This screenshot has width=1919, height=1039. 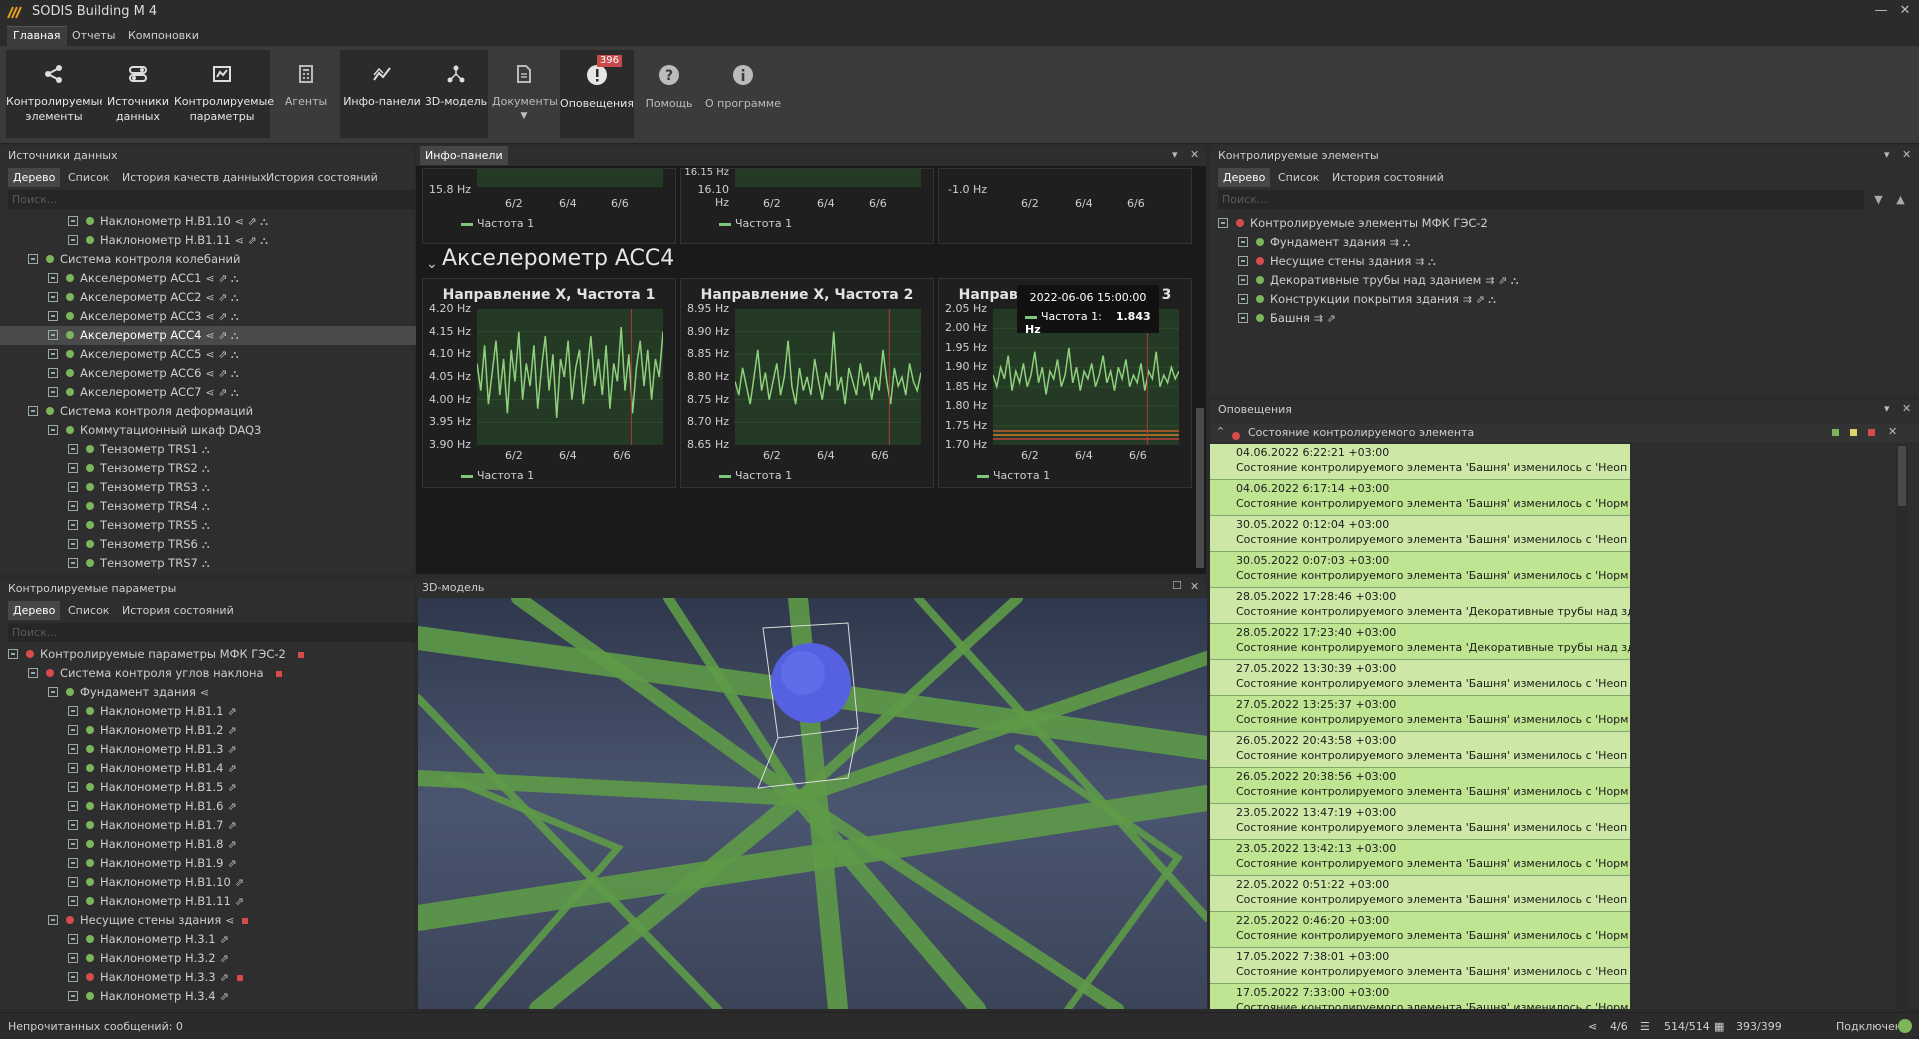 I want to click on tree-row: Наклонометр Н.В1.10 ⇗, so click(x=243, y=882).